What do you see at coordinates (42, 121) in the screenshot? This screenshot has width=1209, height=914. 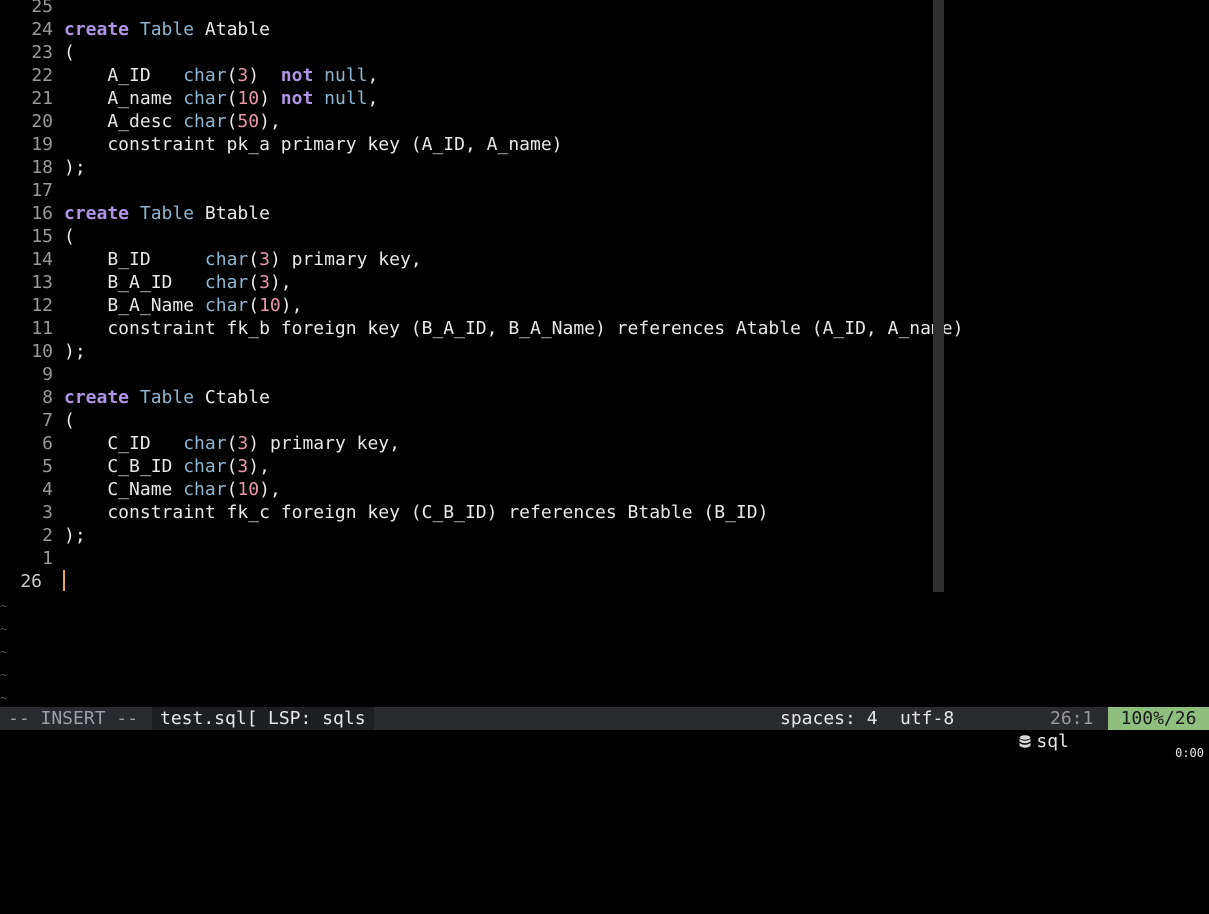 I see `line-number: 20` at bounding box center [42, 121].